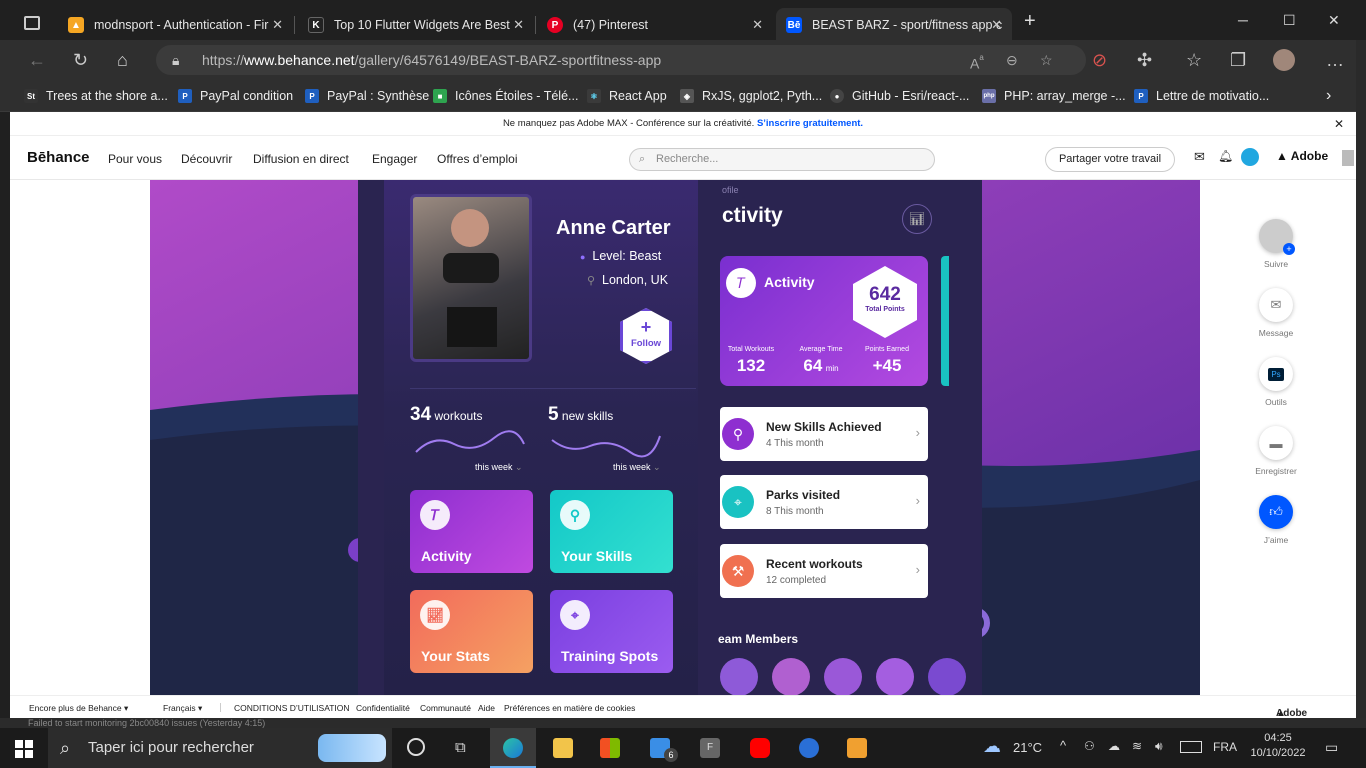 This screenshot has height=768, width=1366. Describe the element at coordinates (857, 748) in the screenshot. I see `media-player-icon` at that location.